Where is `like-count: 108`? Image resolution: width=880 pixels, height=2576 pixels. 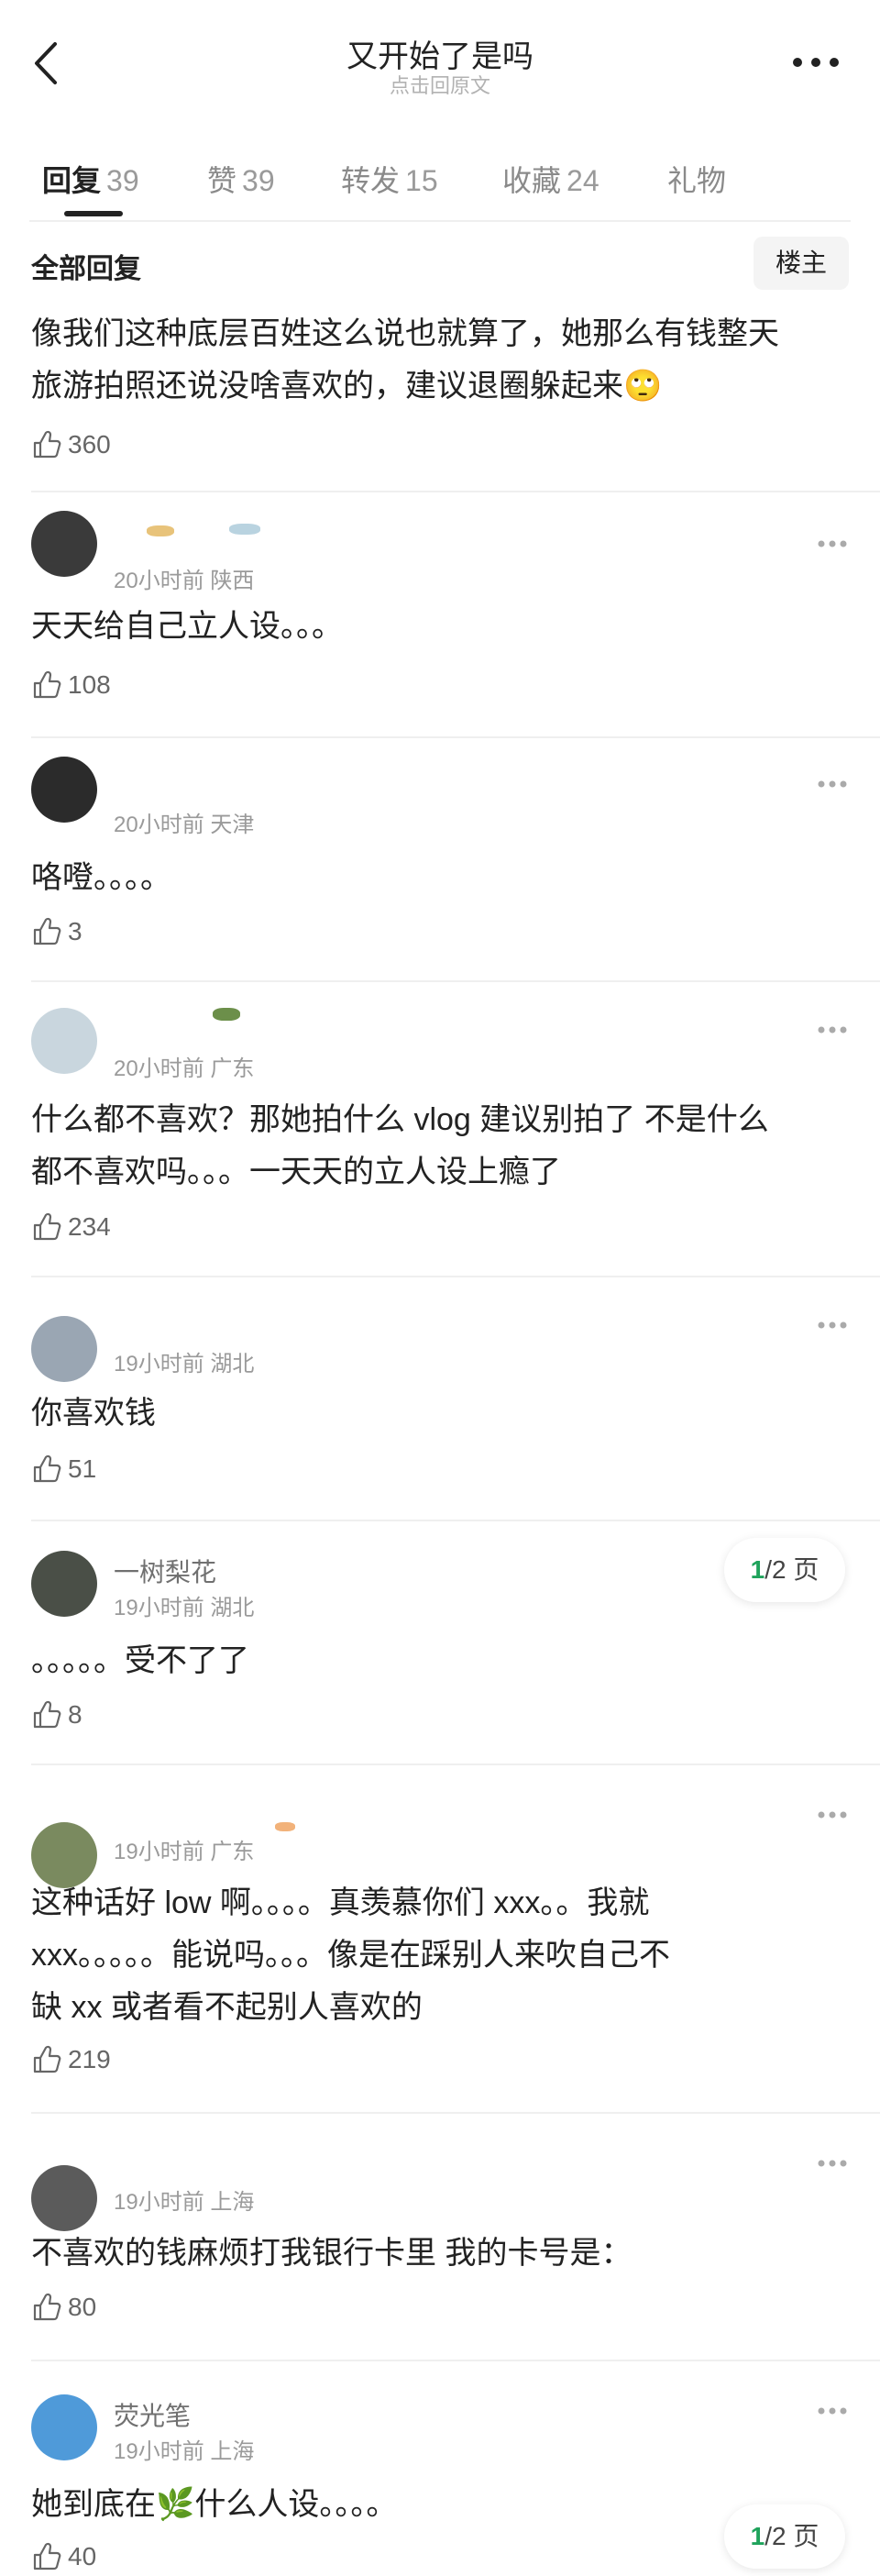
like-count: 108 is located at coordinates (89, 684).